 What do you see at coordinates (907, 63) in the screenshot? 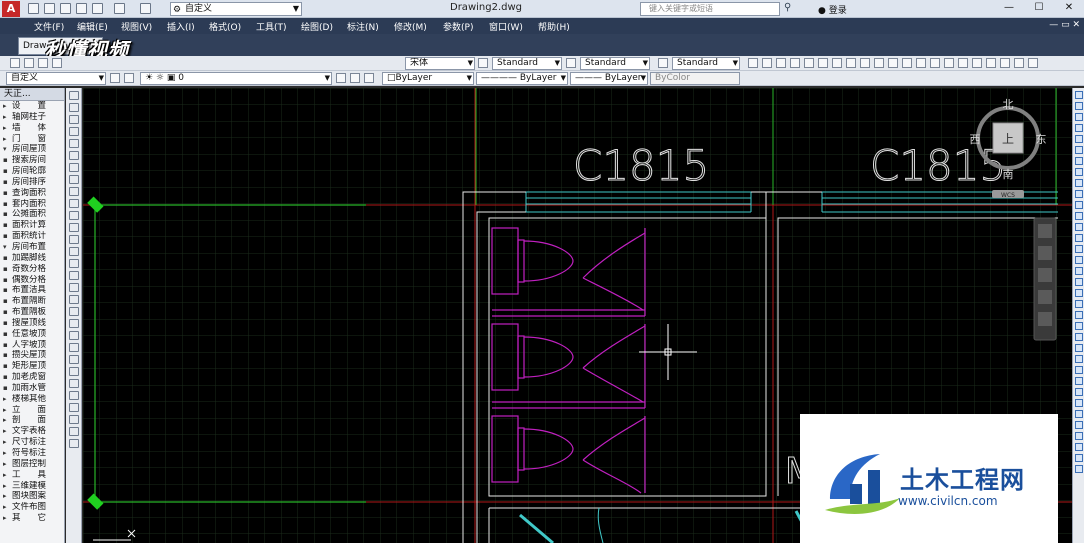
I see `dim-space-icon` at bounding box center [907, 63].